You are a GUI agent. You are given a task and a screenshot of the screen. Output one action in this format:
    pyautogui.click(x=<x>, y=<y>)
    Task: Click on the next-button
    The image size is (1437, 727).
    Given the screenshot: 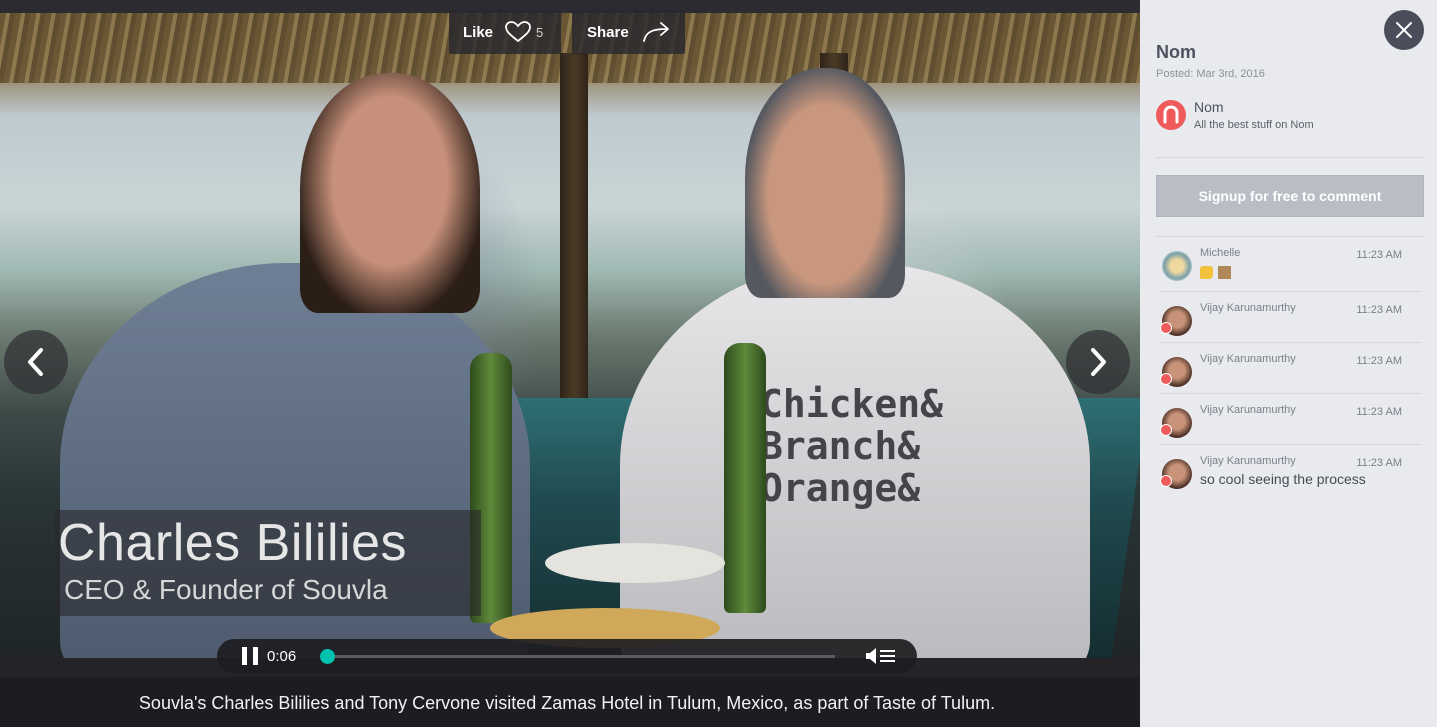 What is the action you would take?
    pyautogui.click(x=1098, y=362)
    